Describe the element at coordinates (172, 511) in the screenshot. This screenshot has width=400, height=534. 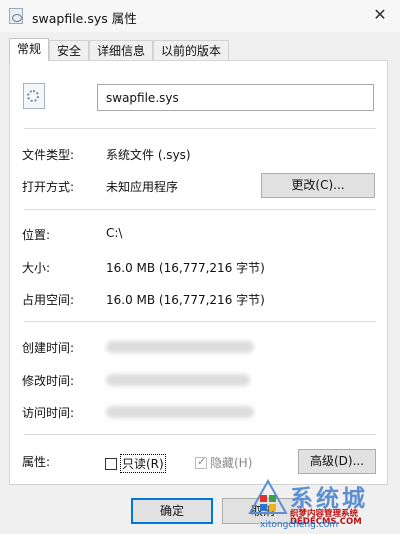
I see `ok-button: 确定` at that location.